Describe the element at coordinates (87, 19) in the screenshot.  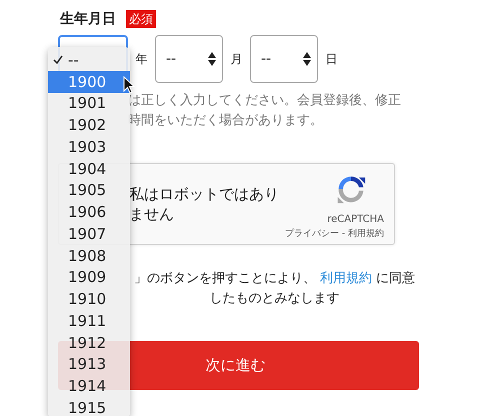
I see `field-label: 生年月日` at that location.